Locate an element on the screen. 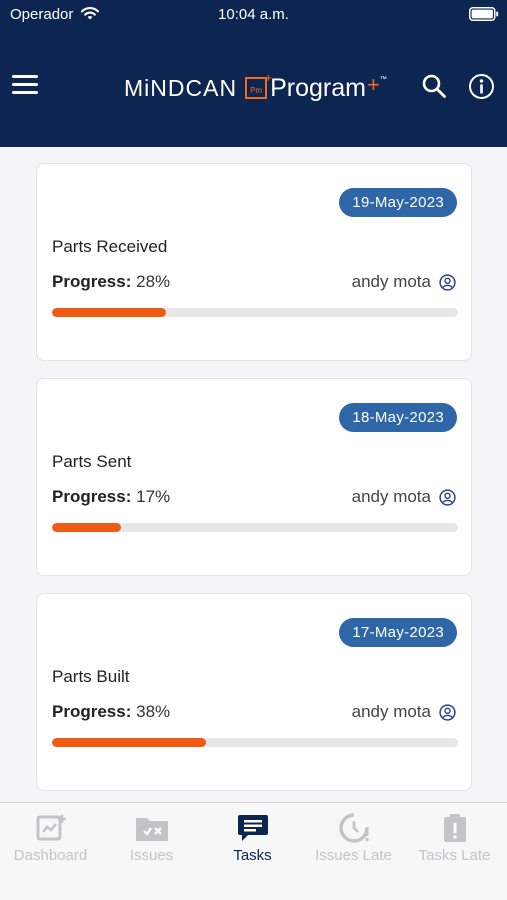 This screenshot has height=900, width=507. brand-logo: MiNDCAN Pm Program + ™ is located at coordinates (255, 87).